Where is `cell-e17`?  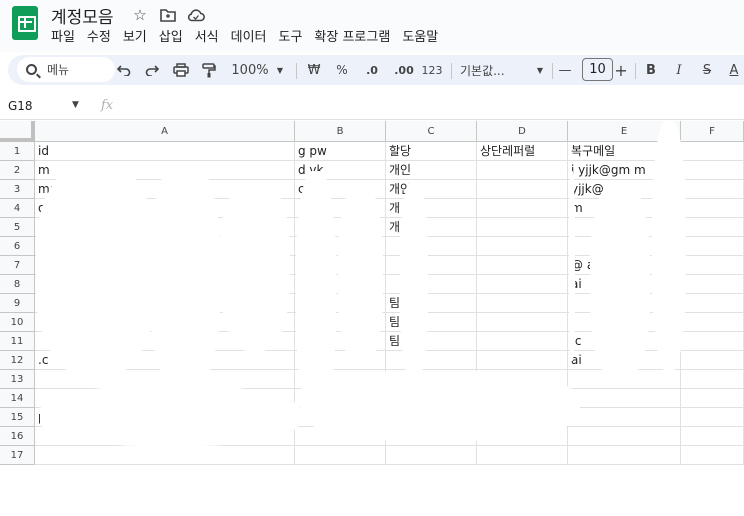 cell-e17 is located at coordinates (624, 455).